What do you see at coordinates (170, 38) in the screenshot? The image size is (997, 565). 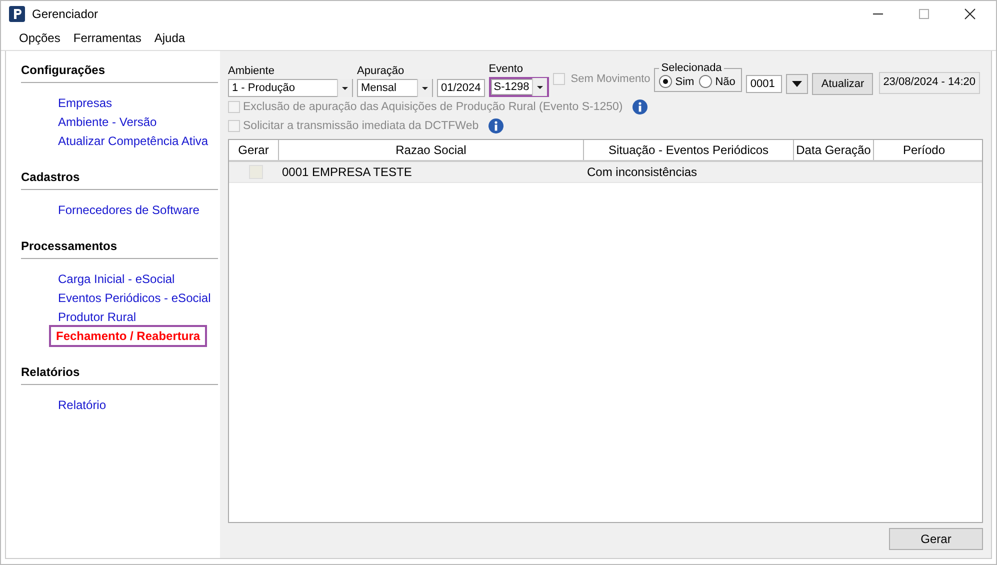 I see `menu-item: Ajuda` at bounding box center [170, 38].